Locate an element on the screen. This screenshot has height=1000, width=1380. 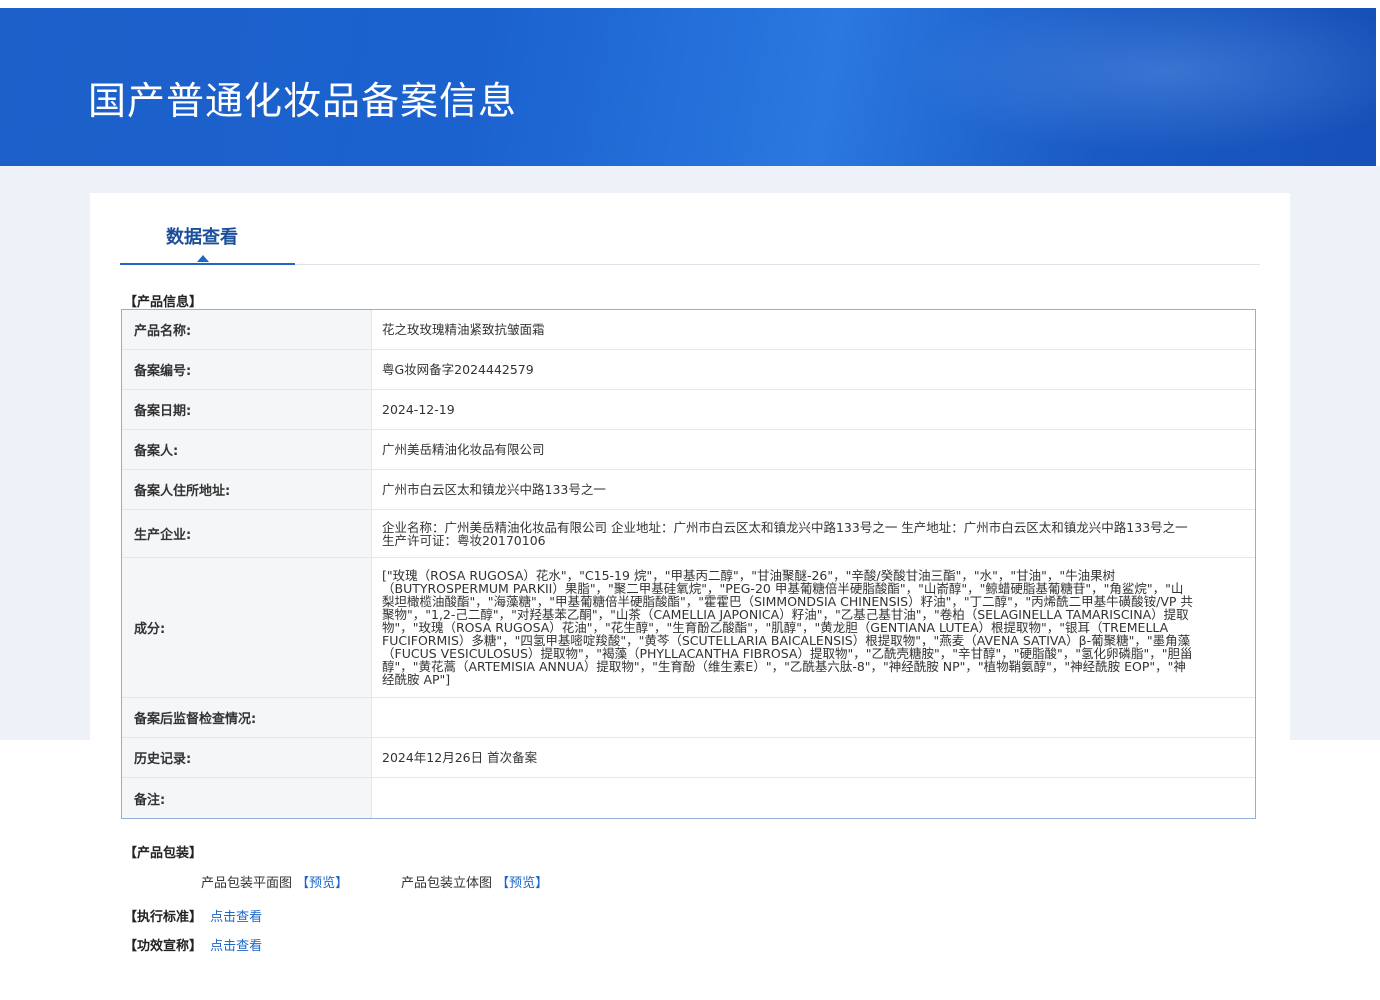
efficacy-view-link: 点击查看 is located at coordinates (236, 946).